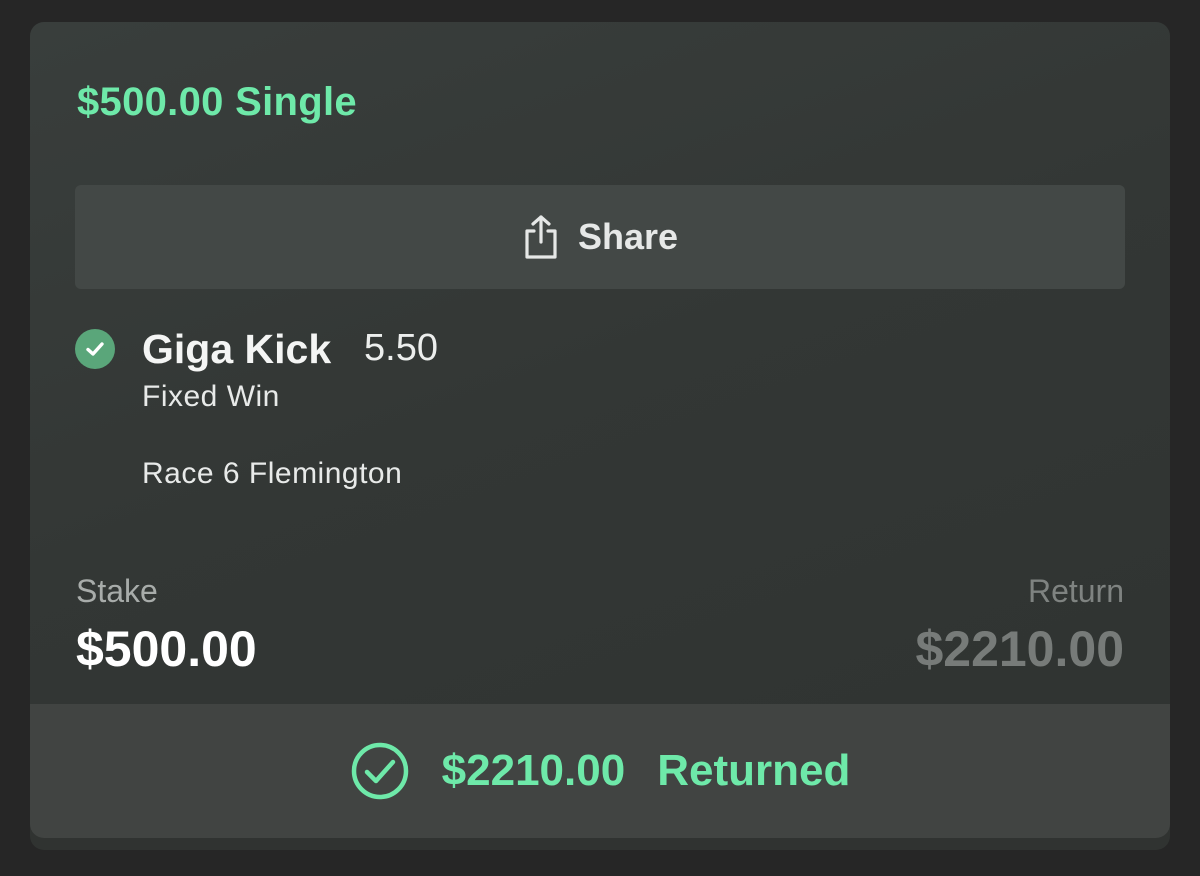  I want to click on result-amount: $2210.00, so click(533, 770).